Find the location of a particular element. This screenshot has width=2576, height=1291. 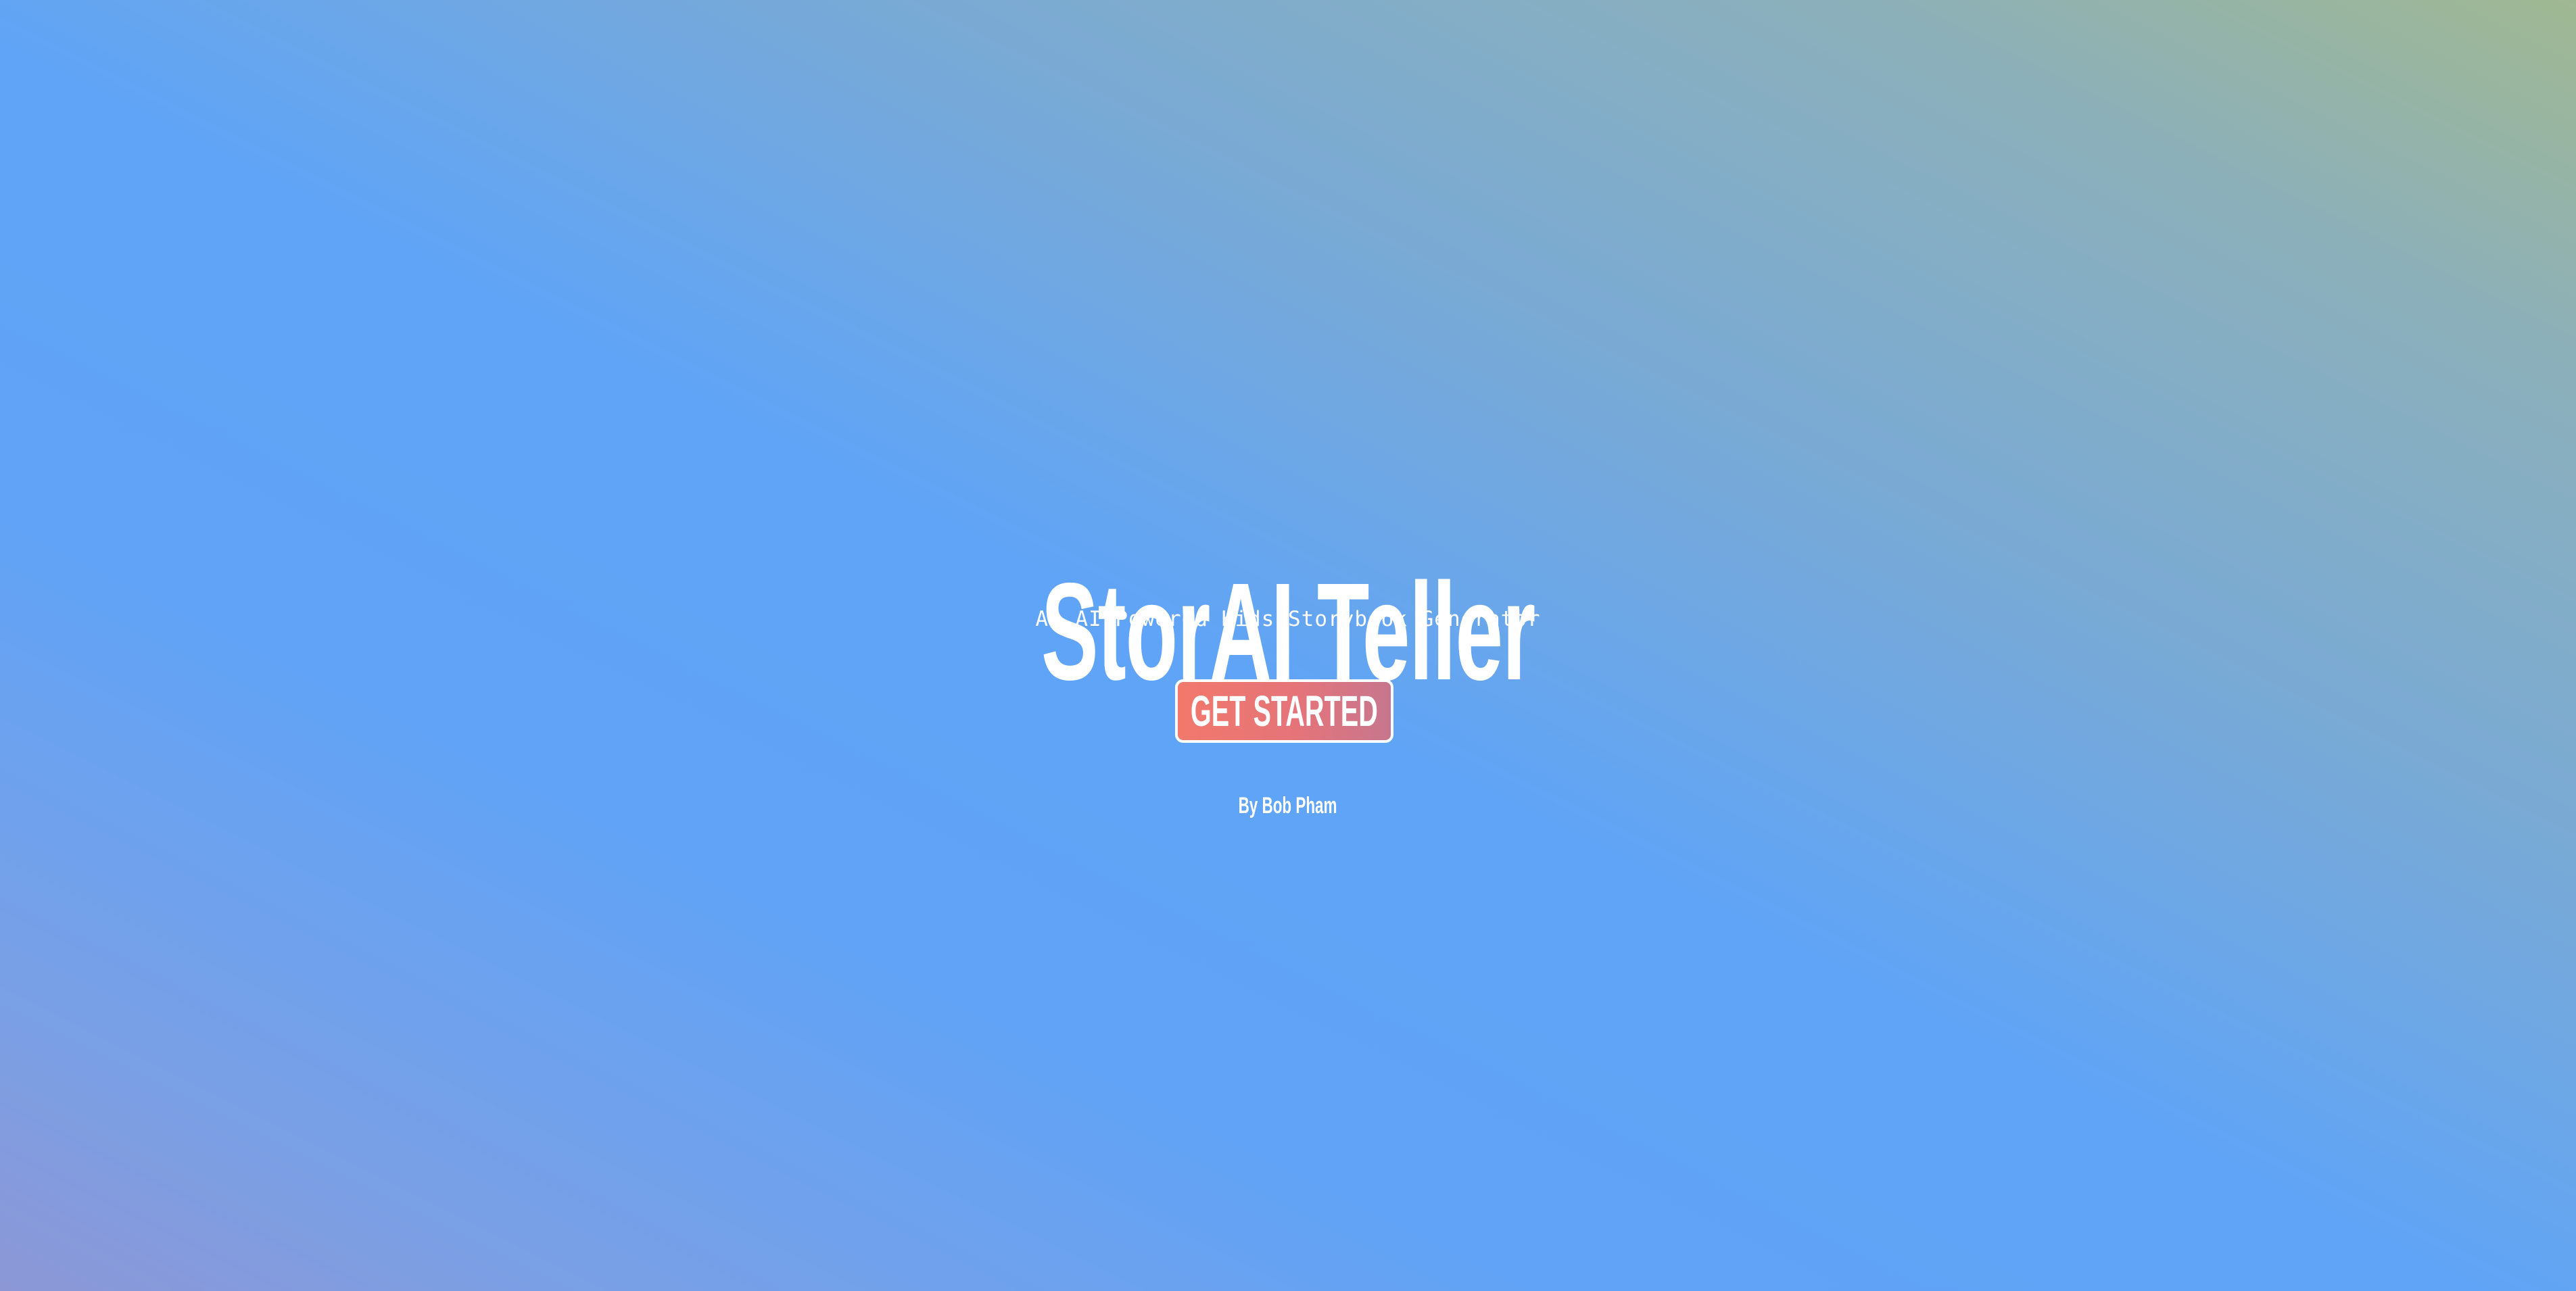

app-subtitle: An AI Powered Kids Storybook Generator is located at coordinates (1288, 619).